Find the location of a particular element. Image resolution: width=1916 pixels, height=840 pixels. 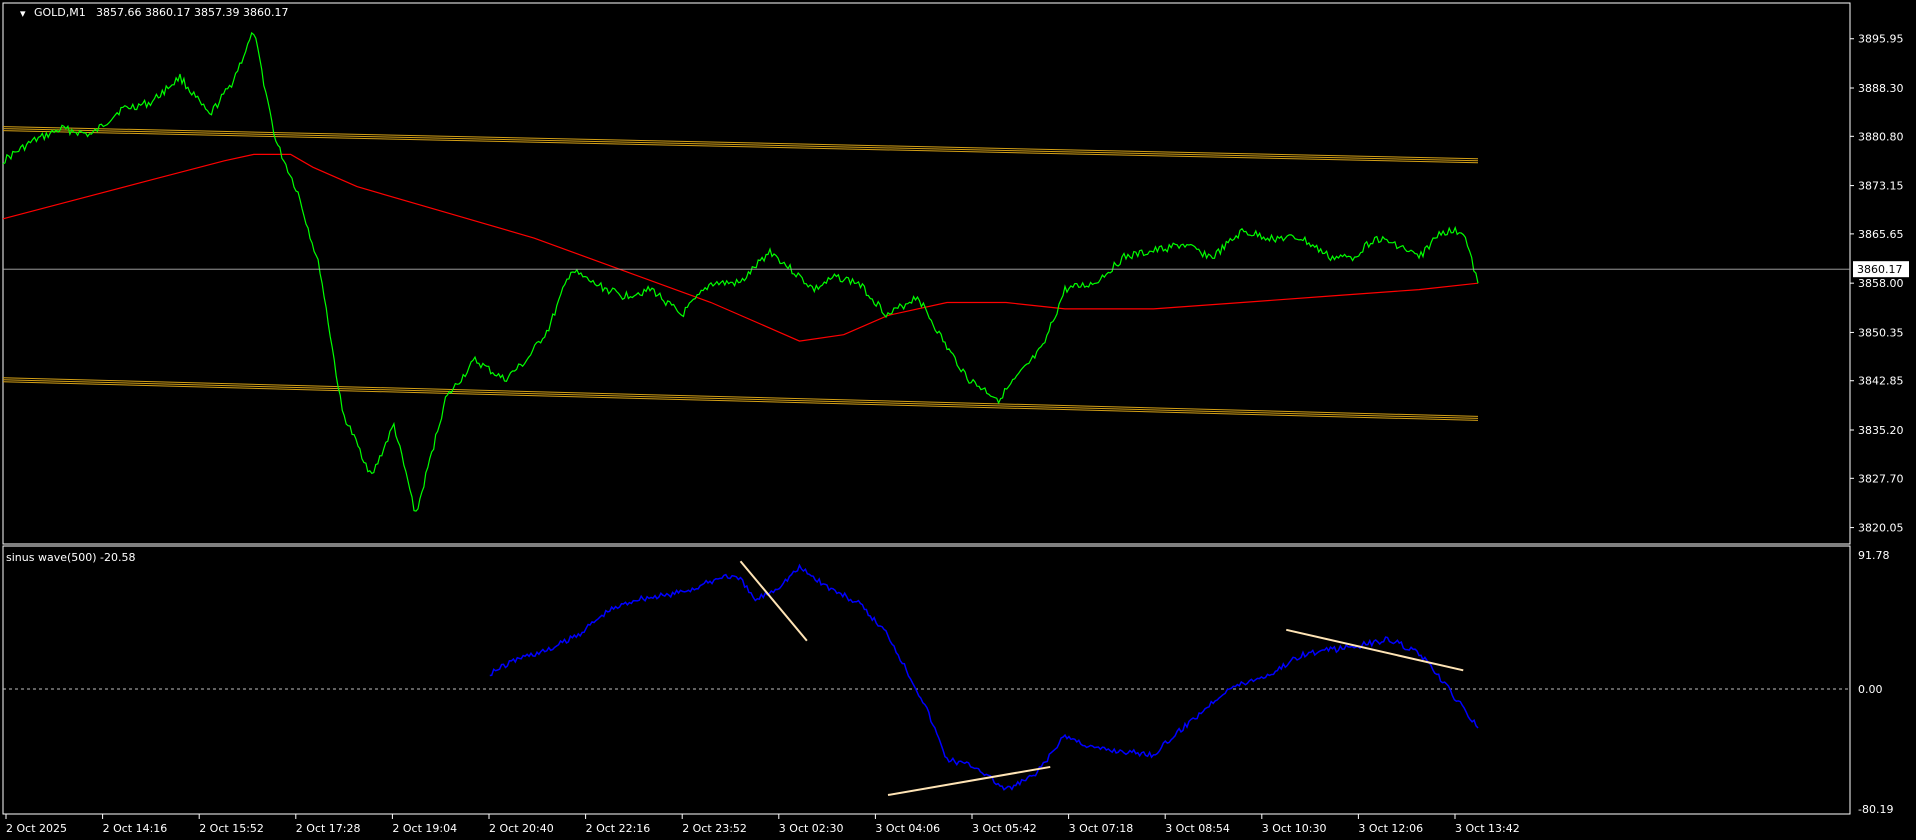

time-tick-label: 2 Oct 14:16 is located at coordinates (135, 828).